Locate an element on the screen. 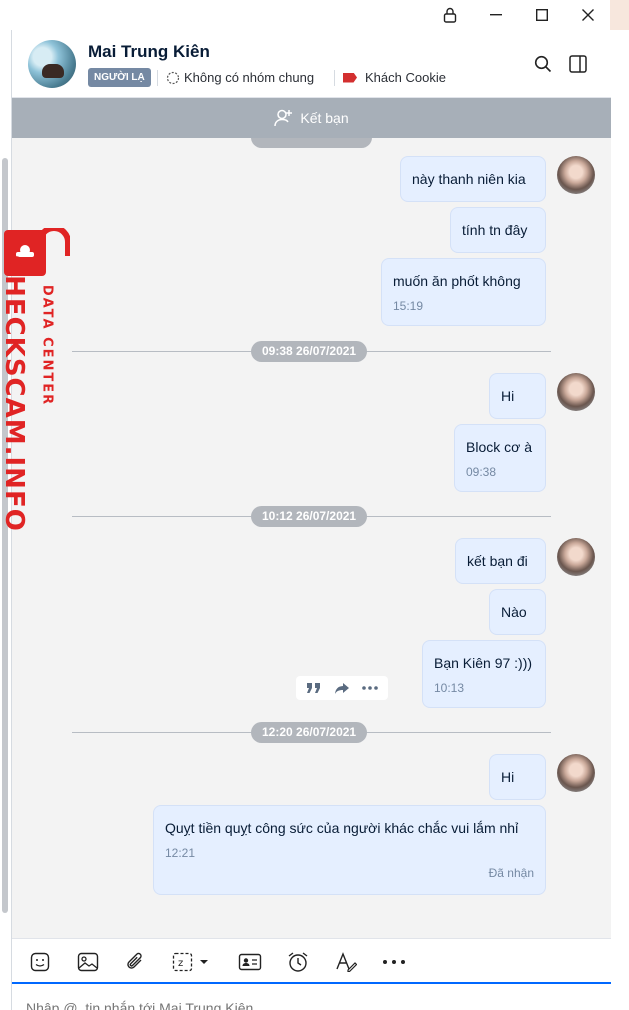 This screenshot has width=629, height=1010. screenshot-icon: z is located at coordinates (192, 962).